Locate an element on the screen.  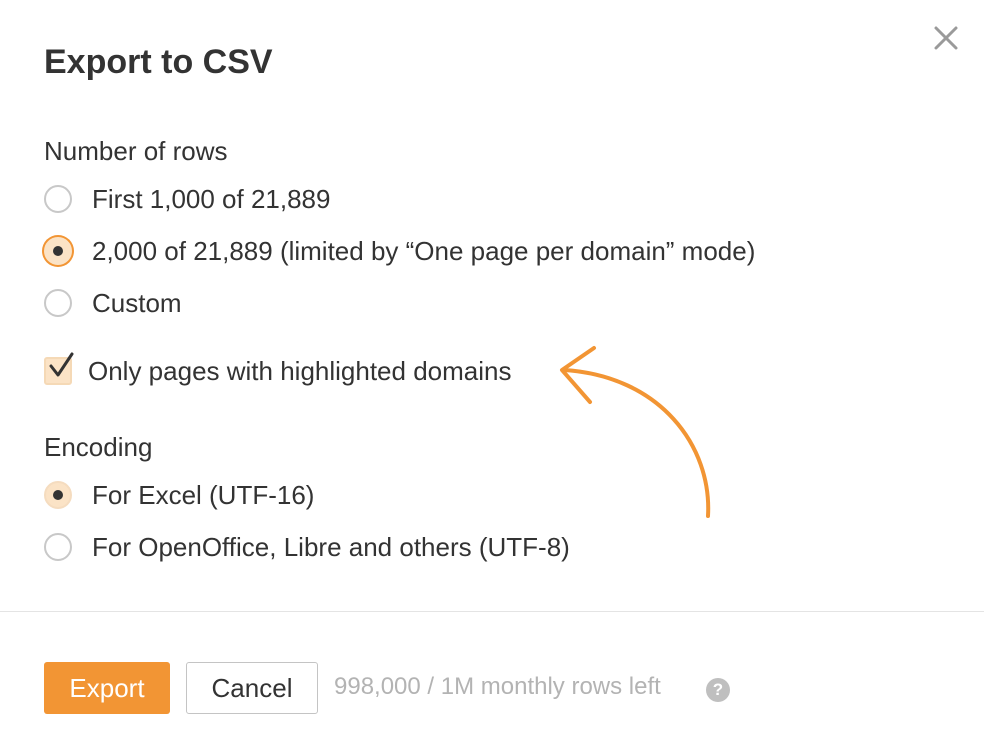
rows-option-label: Custom is located at coordinates (137, 303).